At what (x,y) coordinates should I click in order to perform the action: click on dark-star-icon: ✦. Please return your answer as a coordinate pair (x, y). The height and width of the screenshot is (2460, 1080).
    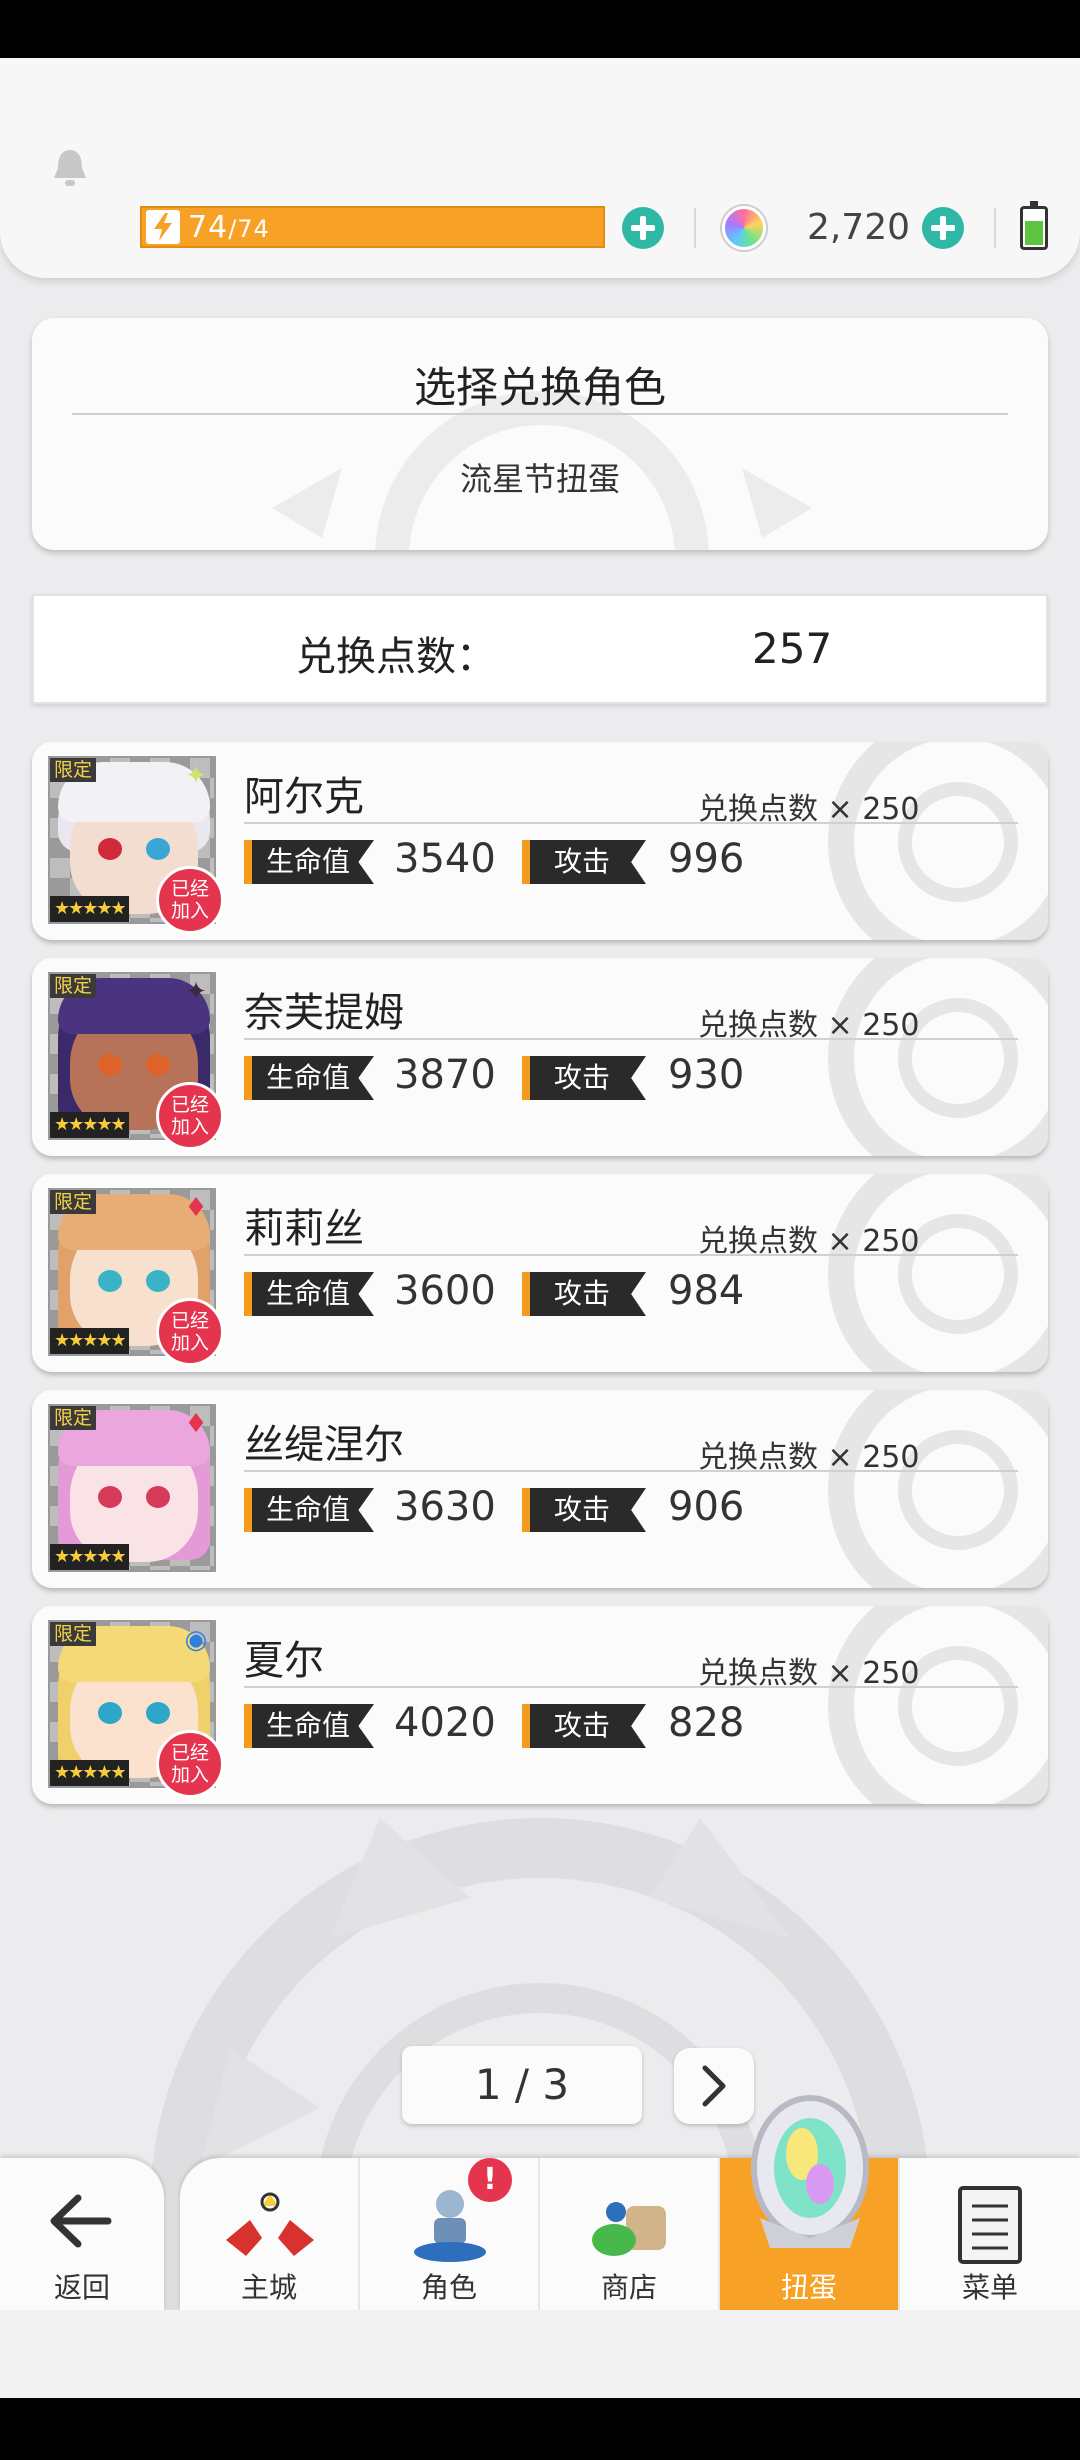
    Looking at the image, I should click on (196, 992).